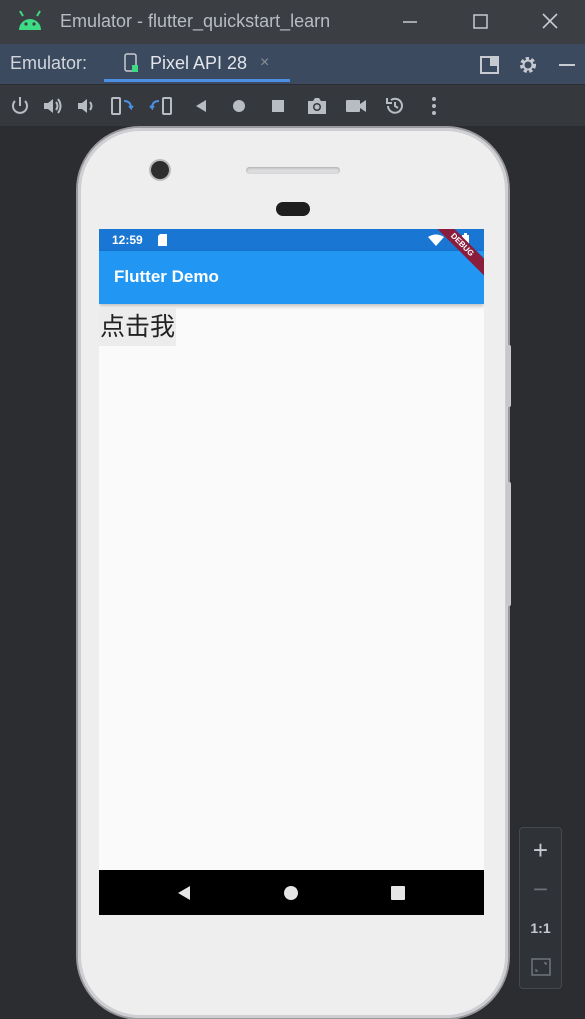 The height and width of the screenshot is (1019, 585). I want to click on nav-back-icon, so click(184, 893).